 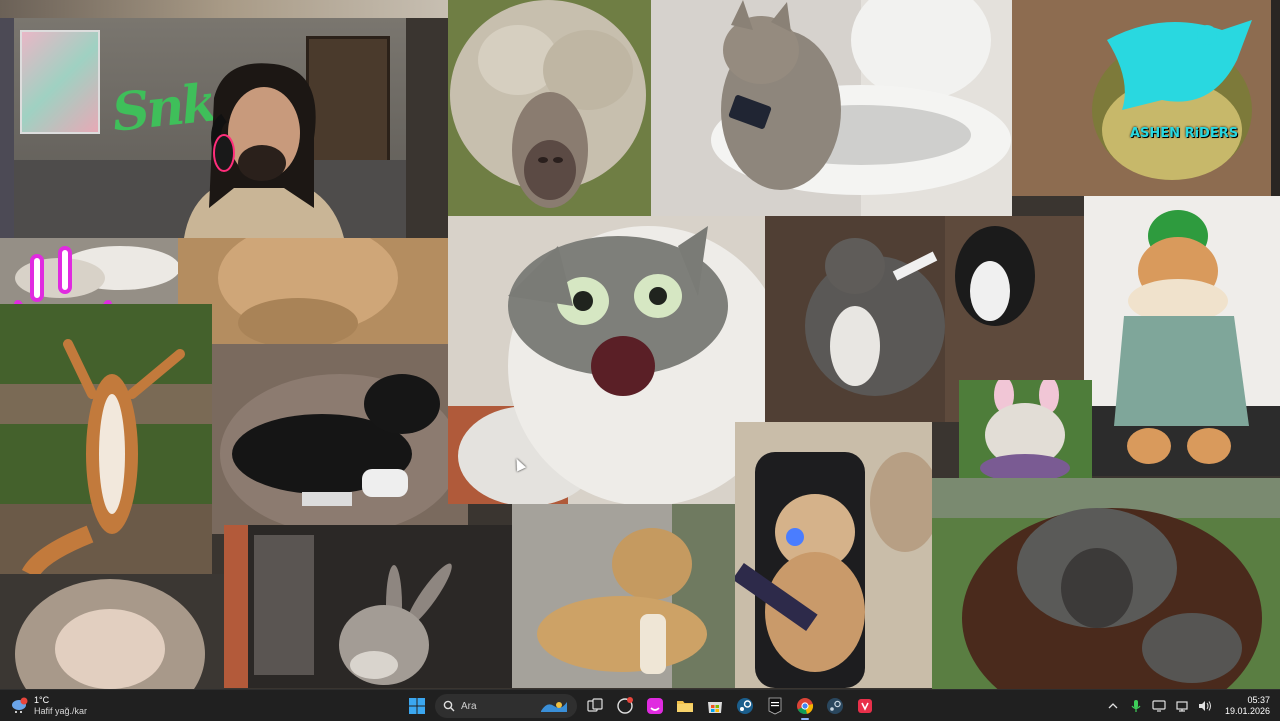 I want to click on network-button, so click(x=1182, y=706).